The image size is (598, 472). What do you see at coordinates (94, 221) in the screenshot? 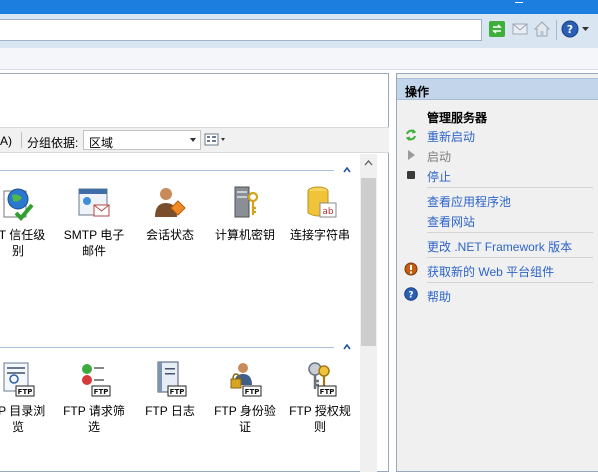
I see `feature-smtp-email: SMTP 电子 邮件` at bounding box center [94, 221].